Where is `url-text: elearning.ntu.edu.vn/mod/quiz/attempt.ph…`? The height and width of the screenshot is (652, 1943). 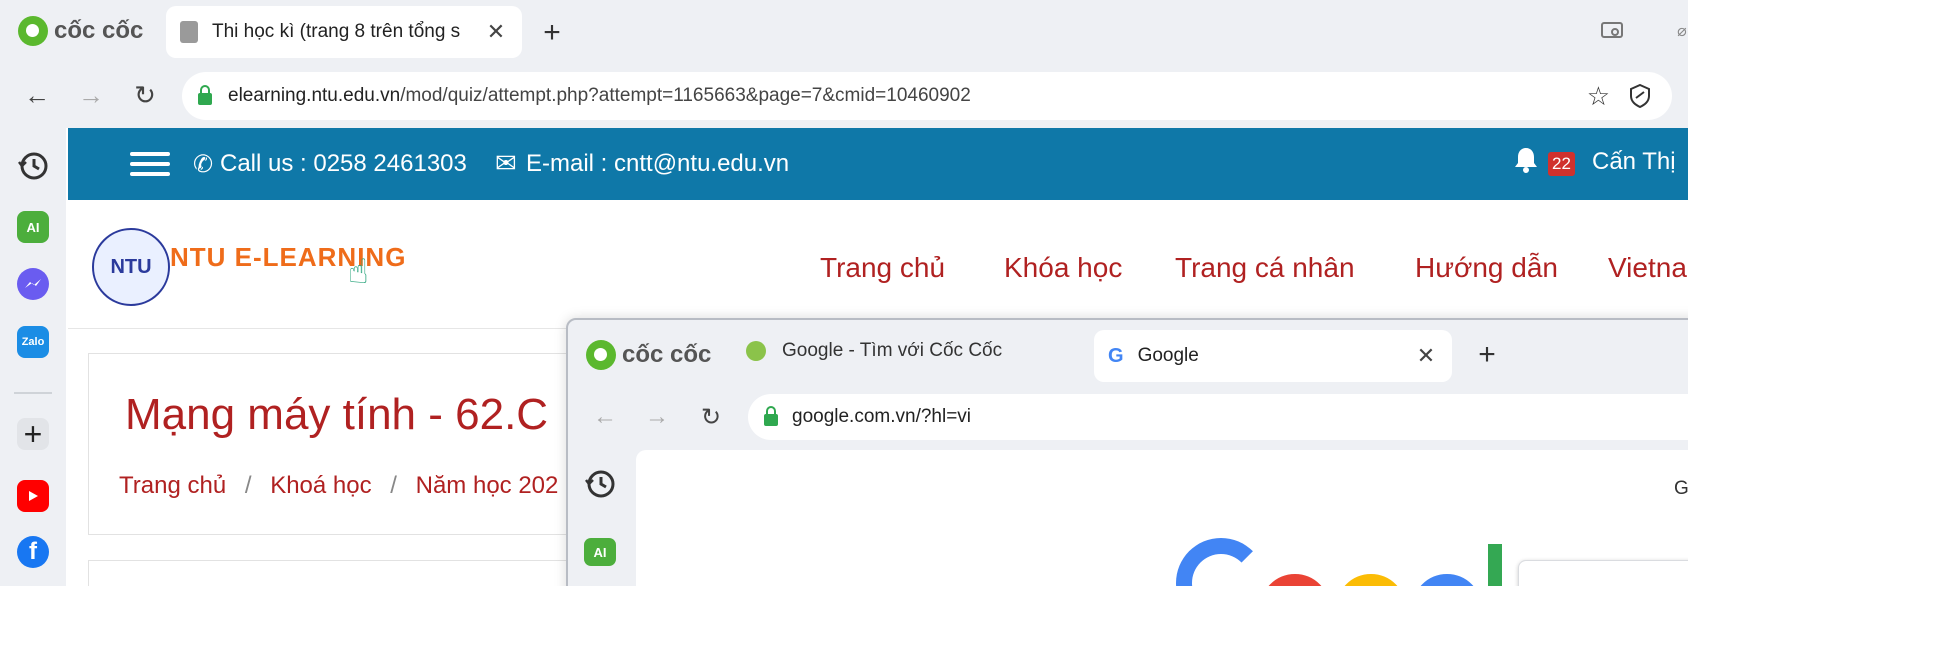
url-text: elearning.ntu.edu.vn/mod/quiz/attempt.ph… is located at coordinates (599, 95).